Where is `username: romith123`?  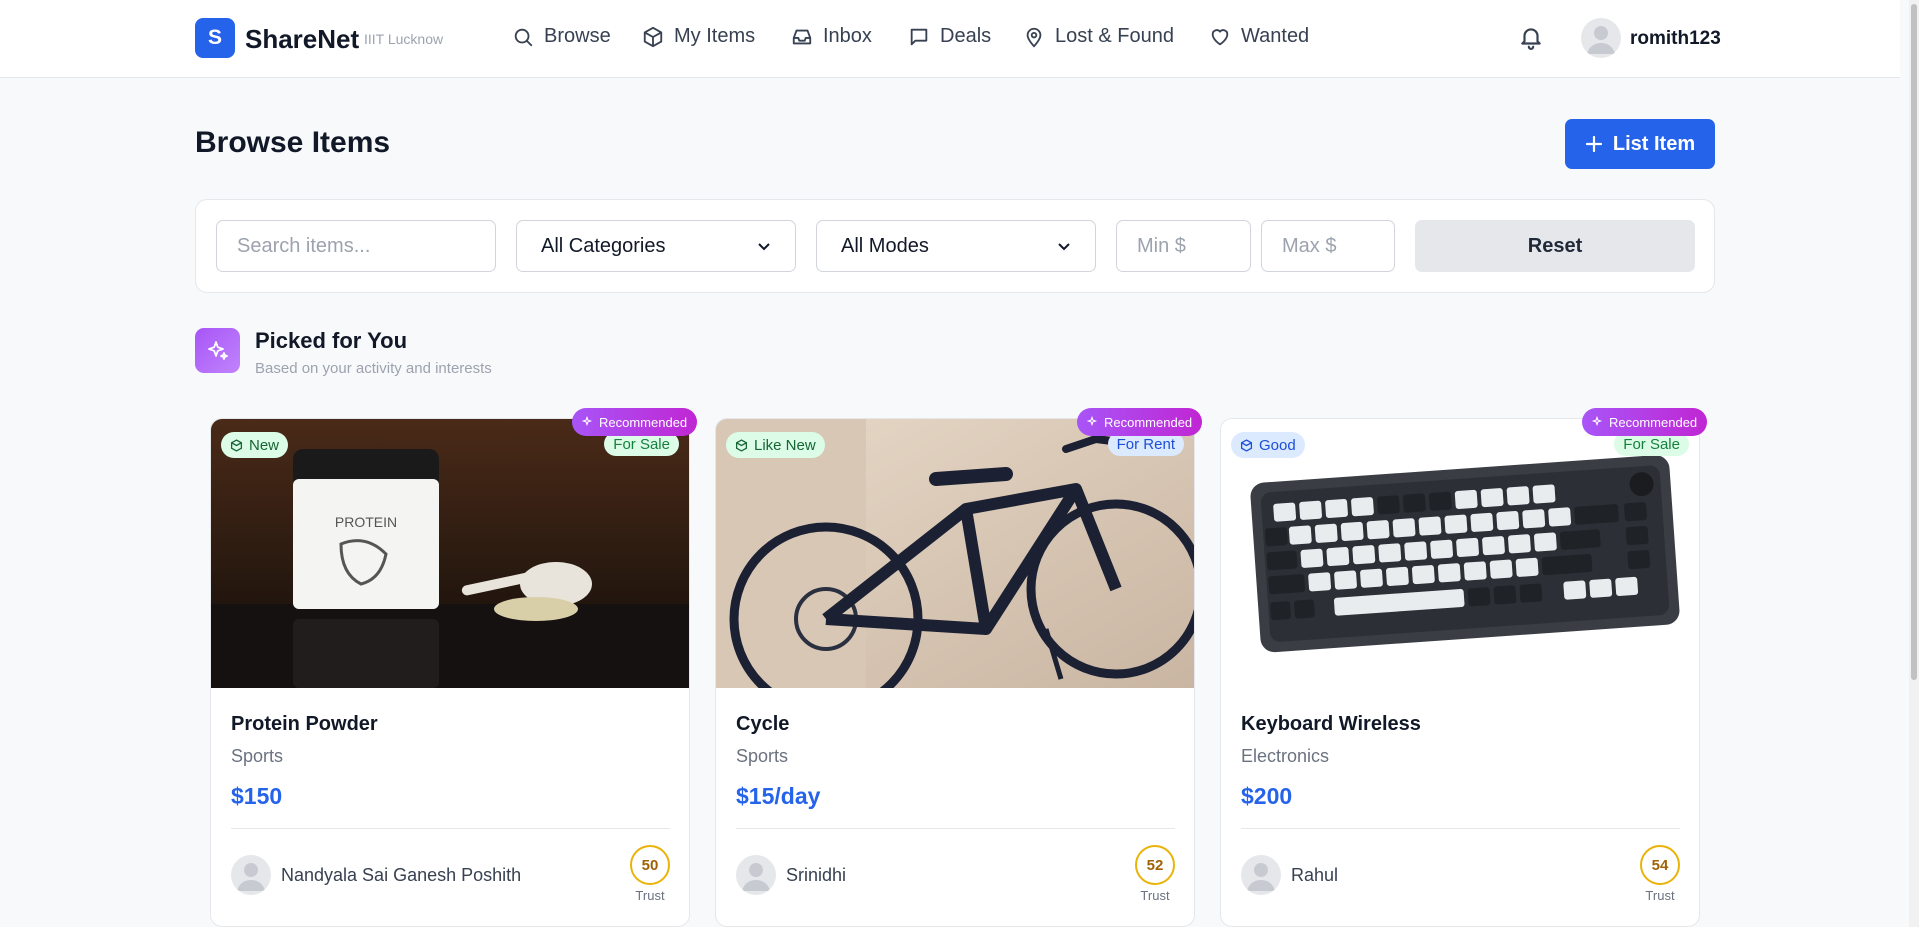 username: romith123 is located at coordinates (1675, 39).